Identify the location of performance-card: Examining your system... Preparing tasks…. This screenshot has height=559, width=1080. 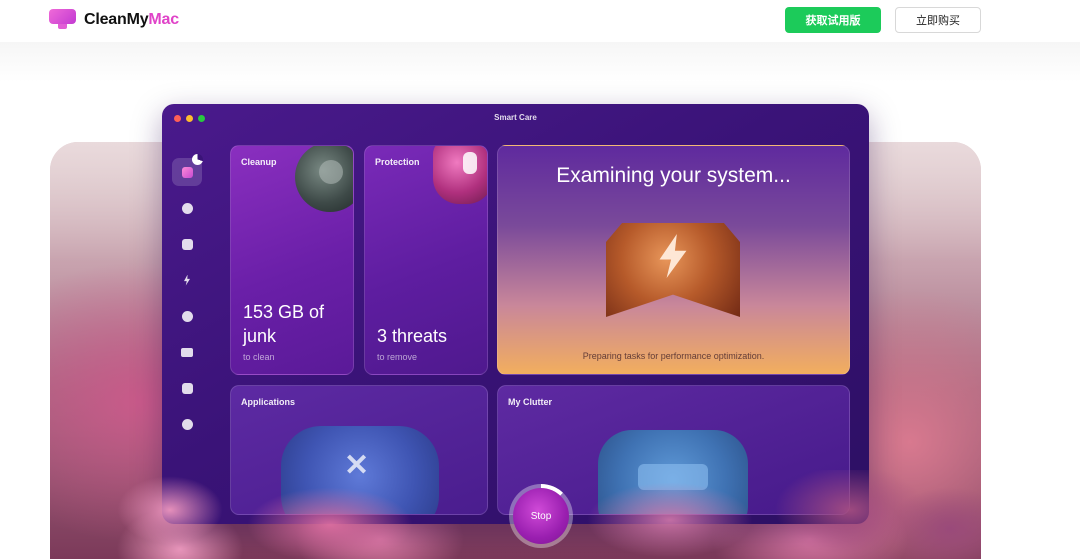
(673, 260).